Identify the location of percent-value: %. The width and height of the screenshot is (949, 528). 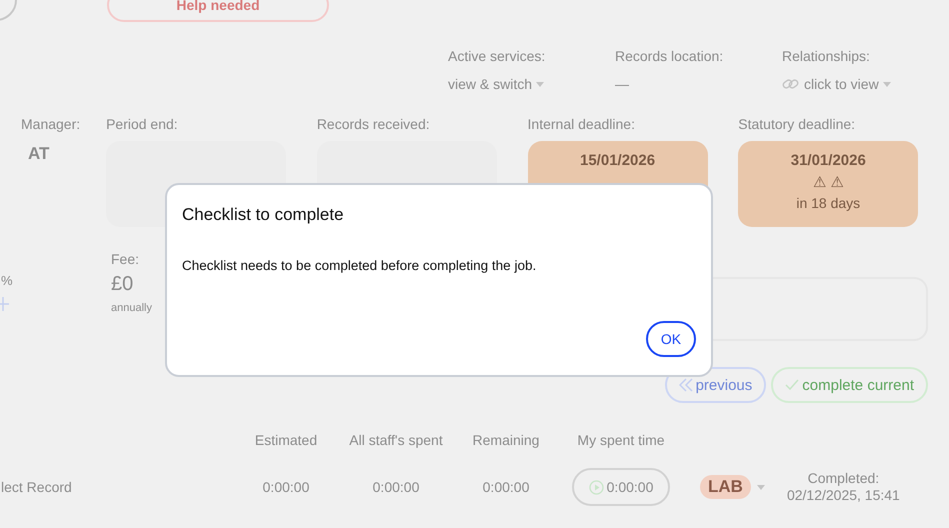
(7, 280).